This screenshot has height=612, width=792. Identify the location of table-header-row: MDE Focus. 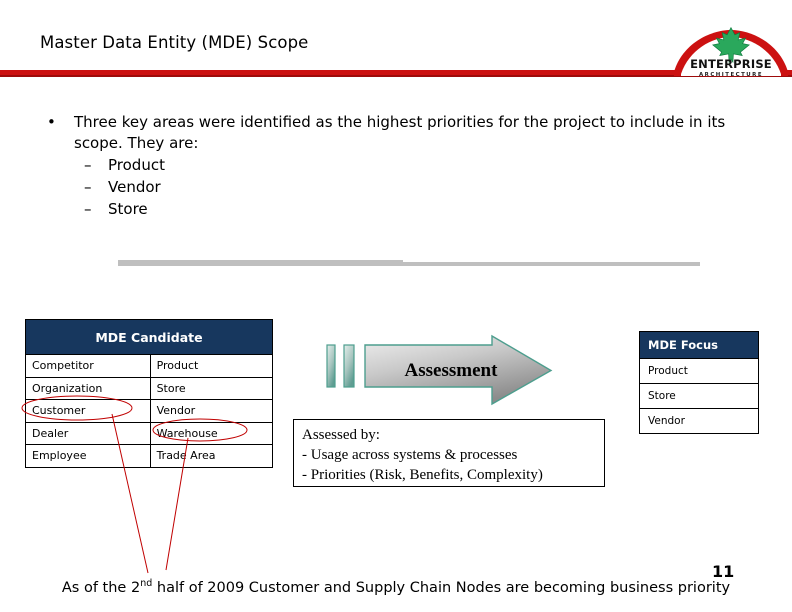
(699, 345).